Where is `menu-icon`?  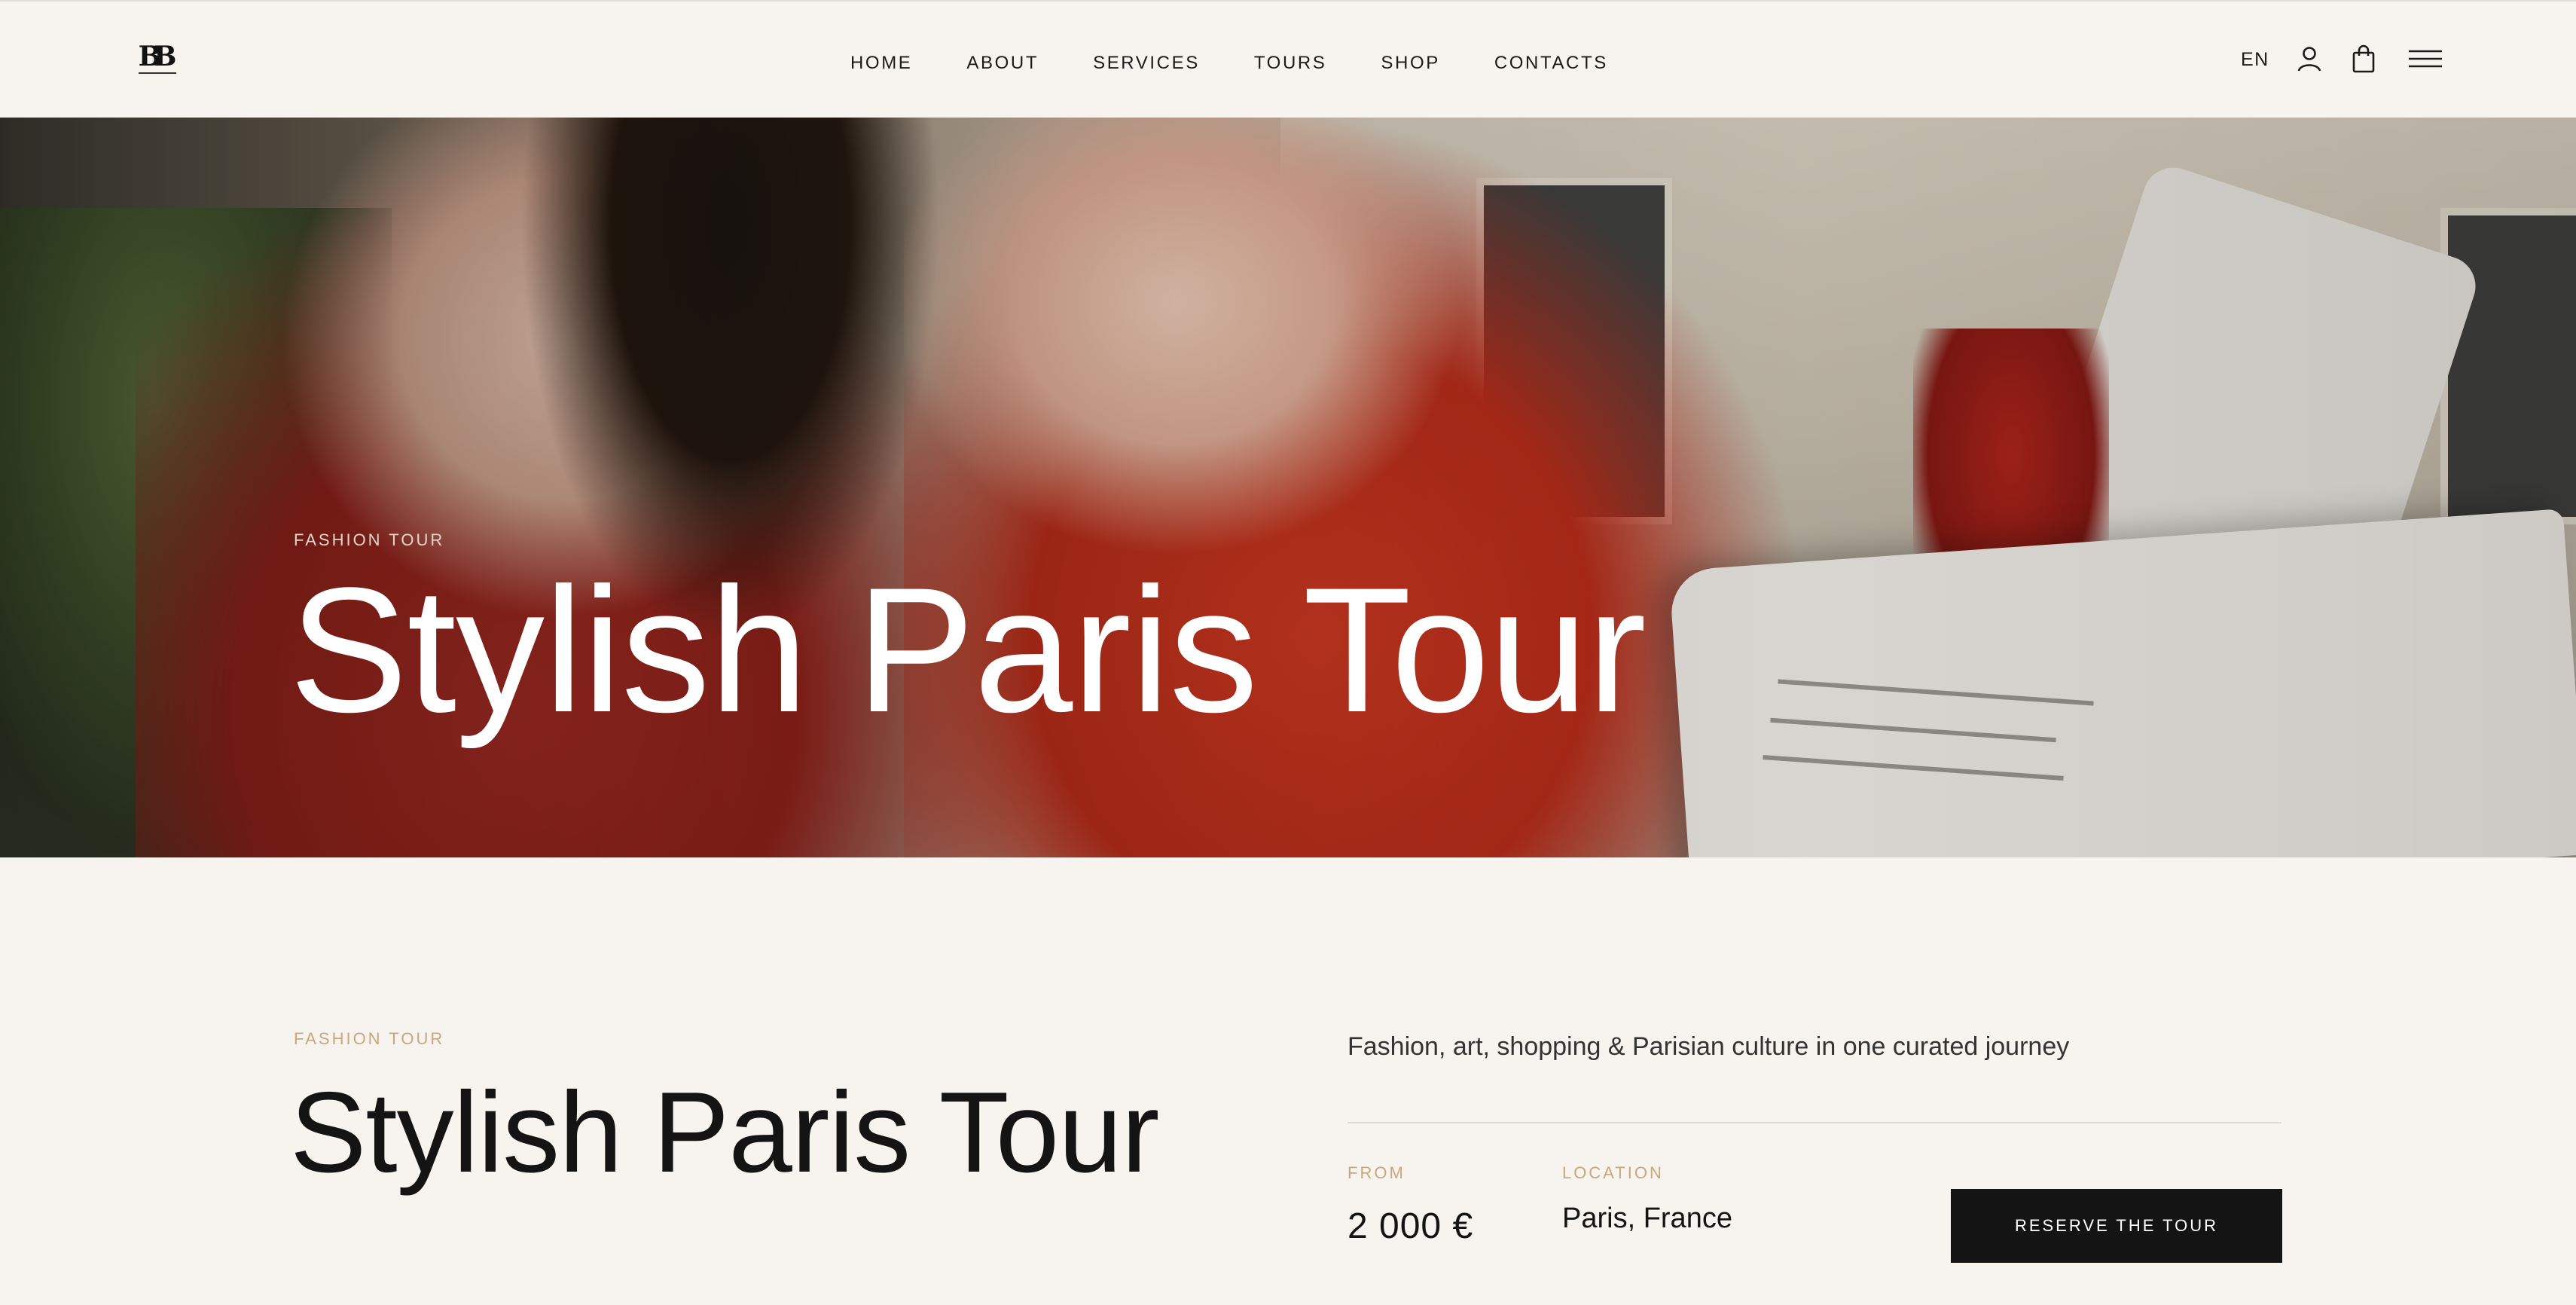 menu-icon is located at coordinates (2425, 59).